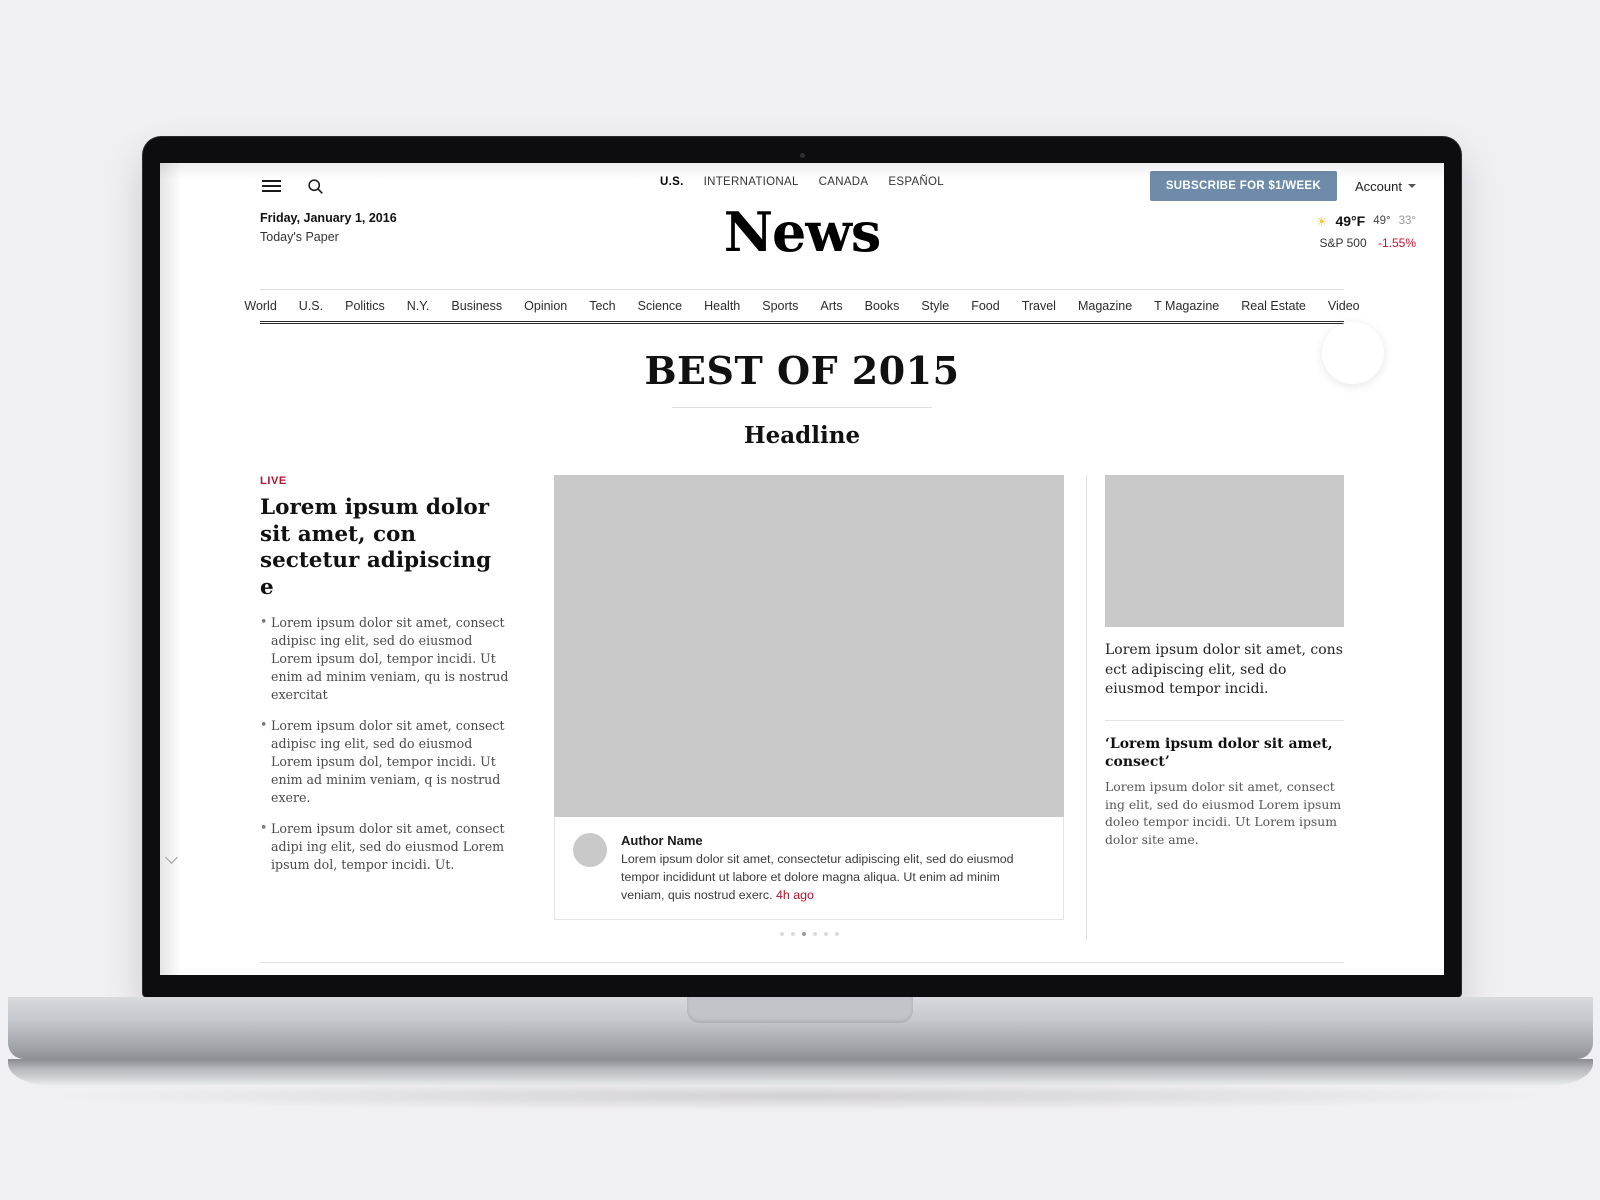 The width and height of the screenshot is (1600, 1200). Describe the element at coordinates (173, 857) in the screenshot. I see `scroll-down-chevron-icon` at that location.